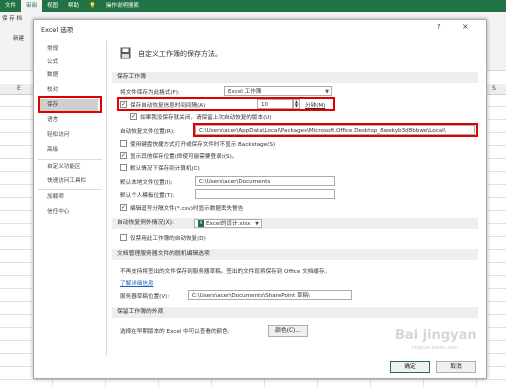 This screenshot has height=387, width=506. Describe the element at coordinates (125, 53) in the screenshot. I see `floppy-disk-icon` at that location.